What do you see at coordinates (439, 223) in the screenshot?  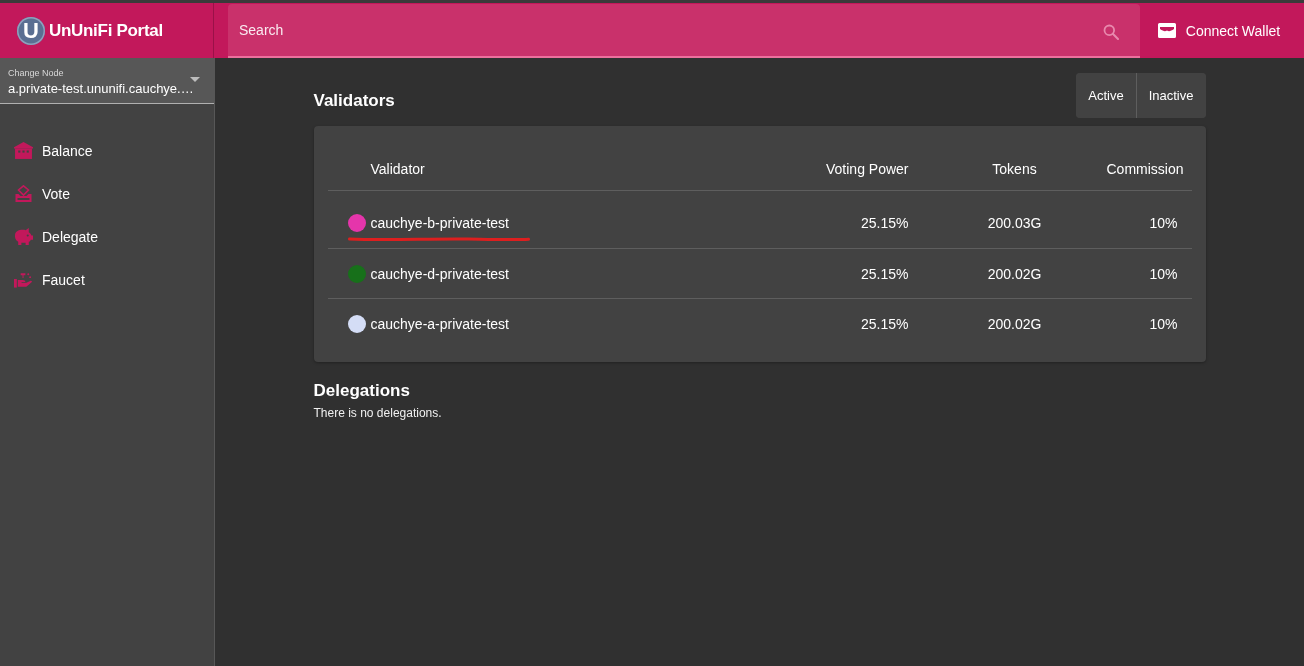 I see `validator-name: cauchye-b-private-test` at bounding box center [439, 223].